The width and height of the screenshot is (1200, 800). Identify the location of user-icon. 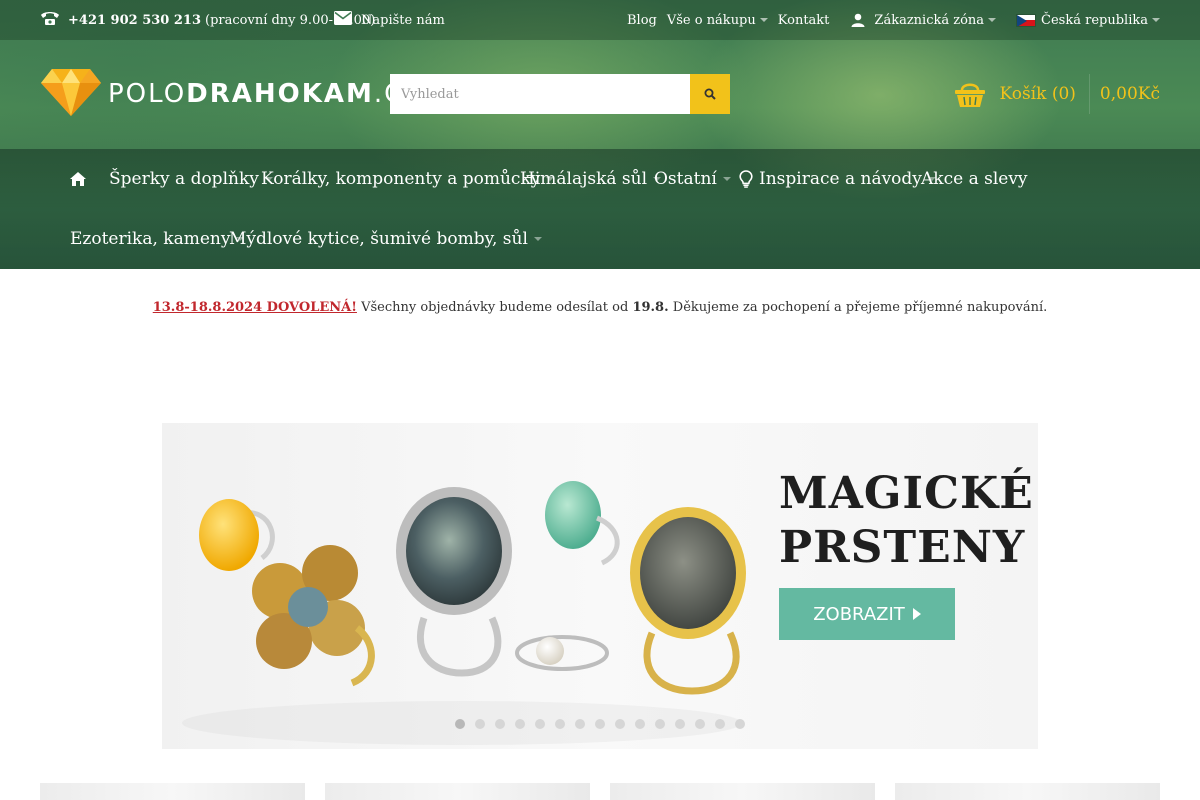
(858, 20).